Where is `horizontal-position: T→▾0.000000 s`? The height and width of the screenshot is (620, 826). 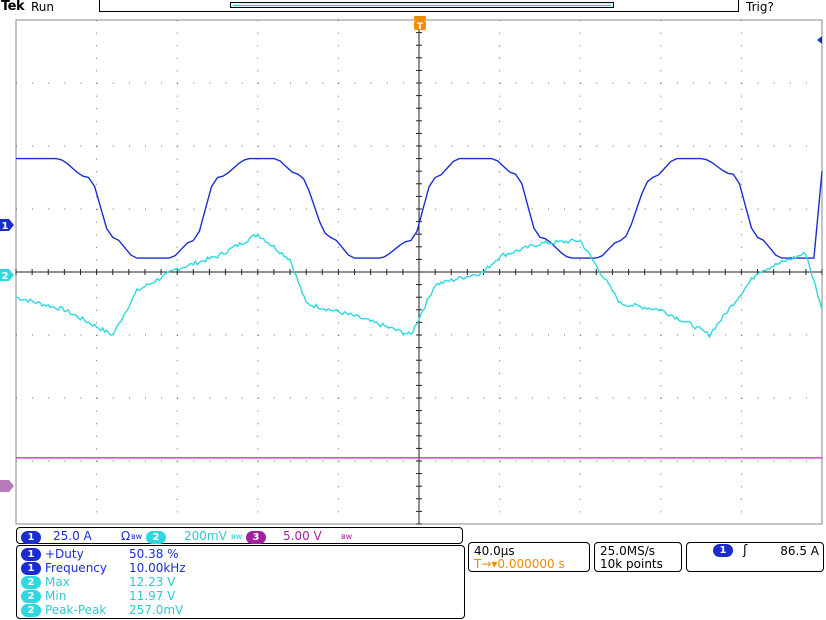
horizontal-position: T→▾0.000000 s is located at coordinates (519, 564).